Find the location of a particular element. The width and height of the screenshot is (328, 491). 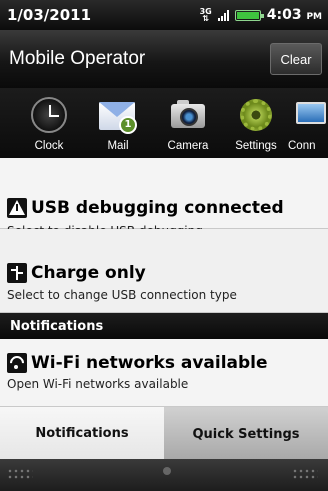

tab-bar: Notifications Quick Settings is located at coordinates (164, 433).